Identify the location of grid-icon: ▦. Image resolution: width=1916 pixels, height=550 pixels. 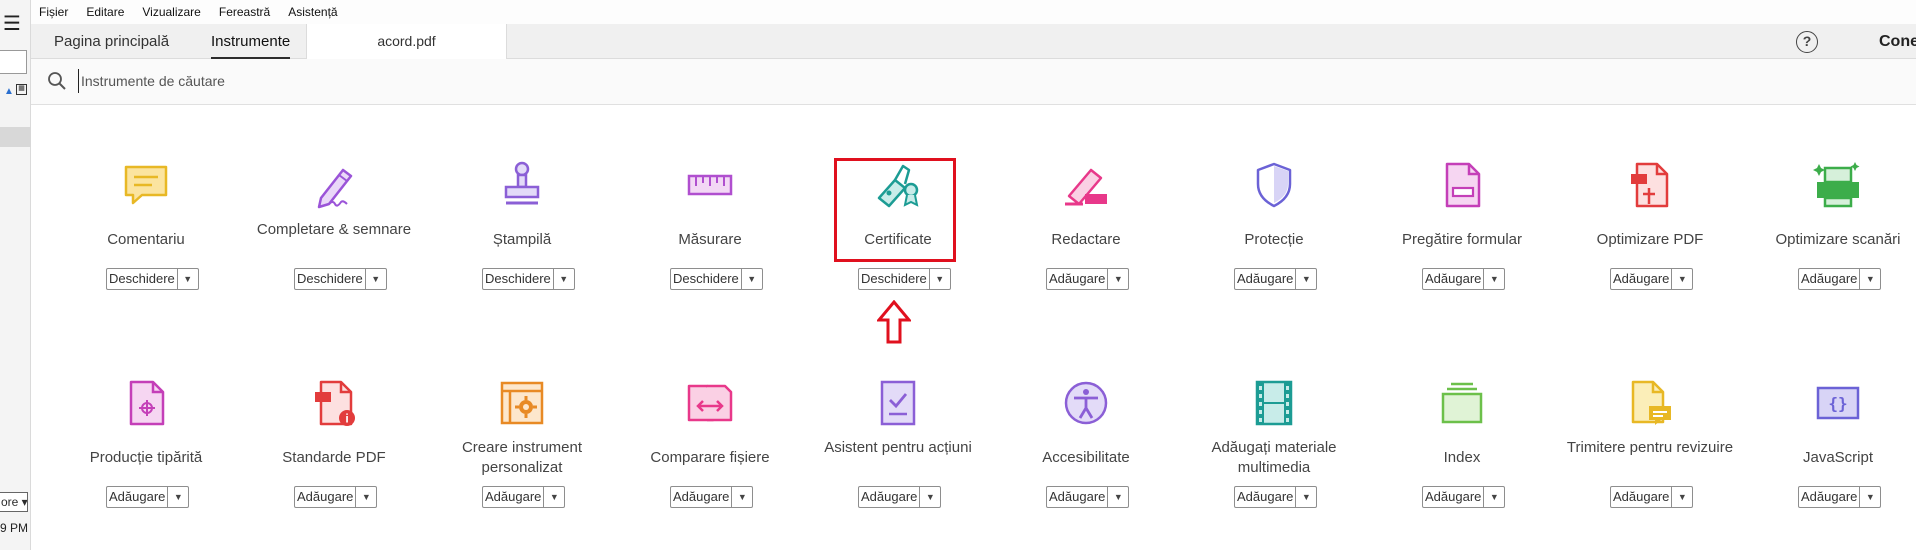
(21, 89).